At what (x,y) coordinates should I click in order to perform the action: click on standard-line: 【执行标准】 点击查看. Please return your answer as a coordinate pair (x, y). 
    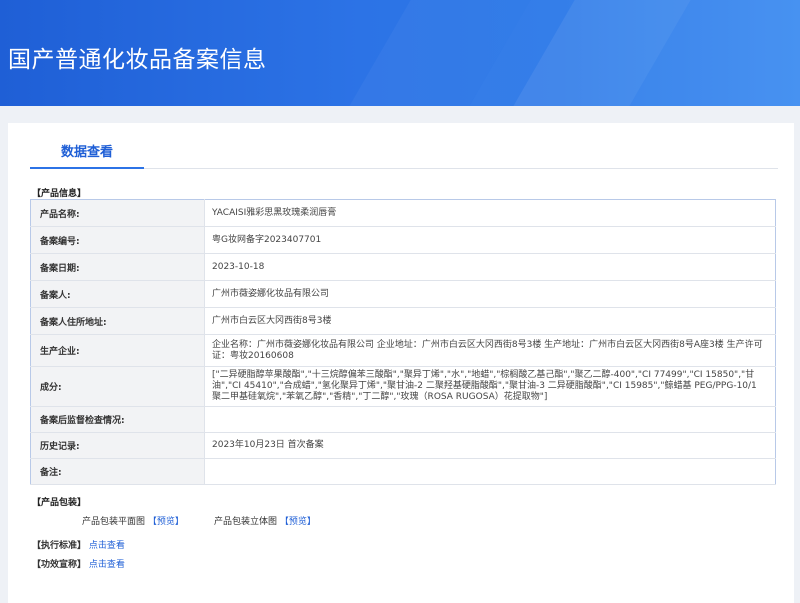
    Looking at the image, I should click on (78, 544).